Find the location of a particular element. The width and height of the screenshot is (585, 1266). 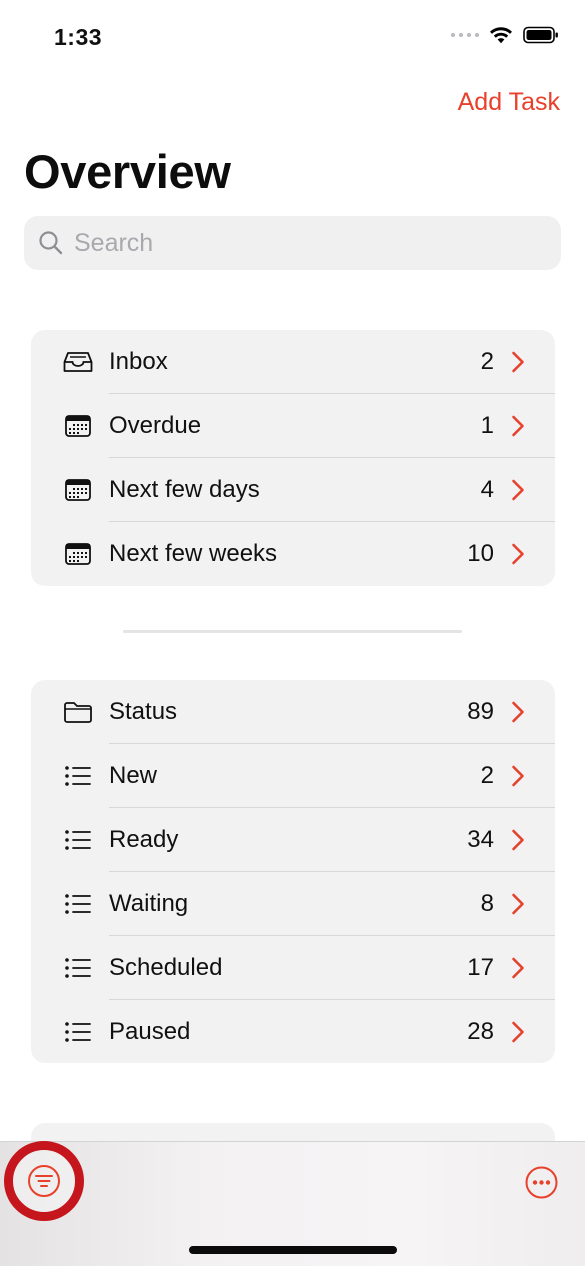

more-icon is located at coordinates (541, 1182).